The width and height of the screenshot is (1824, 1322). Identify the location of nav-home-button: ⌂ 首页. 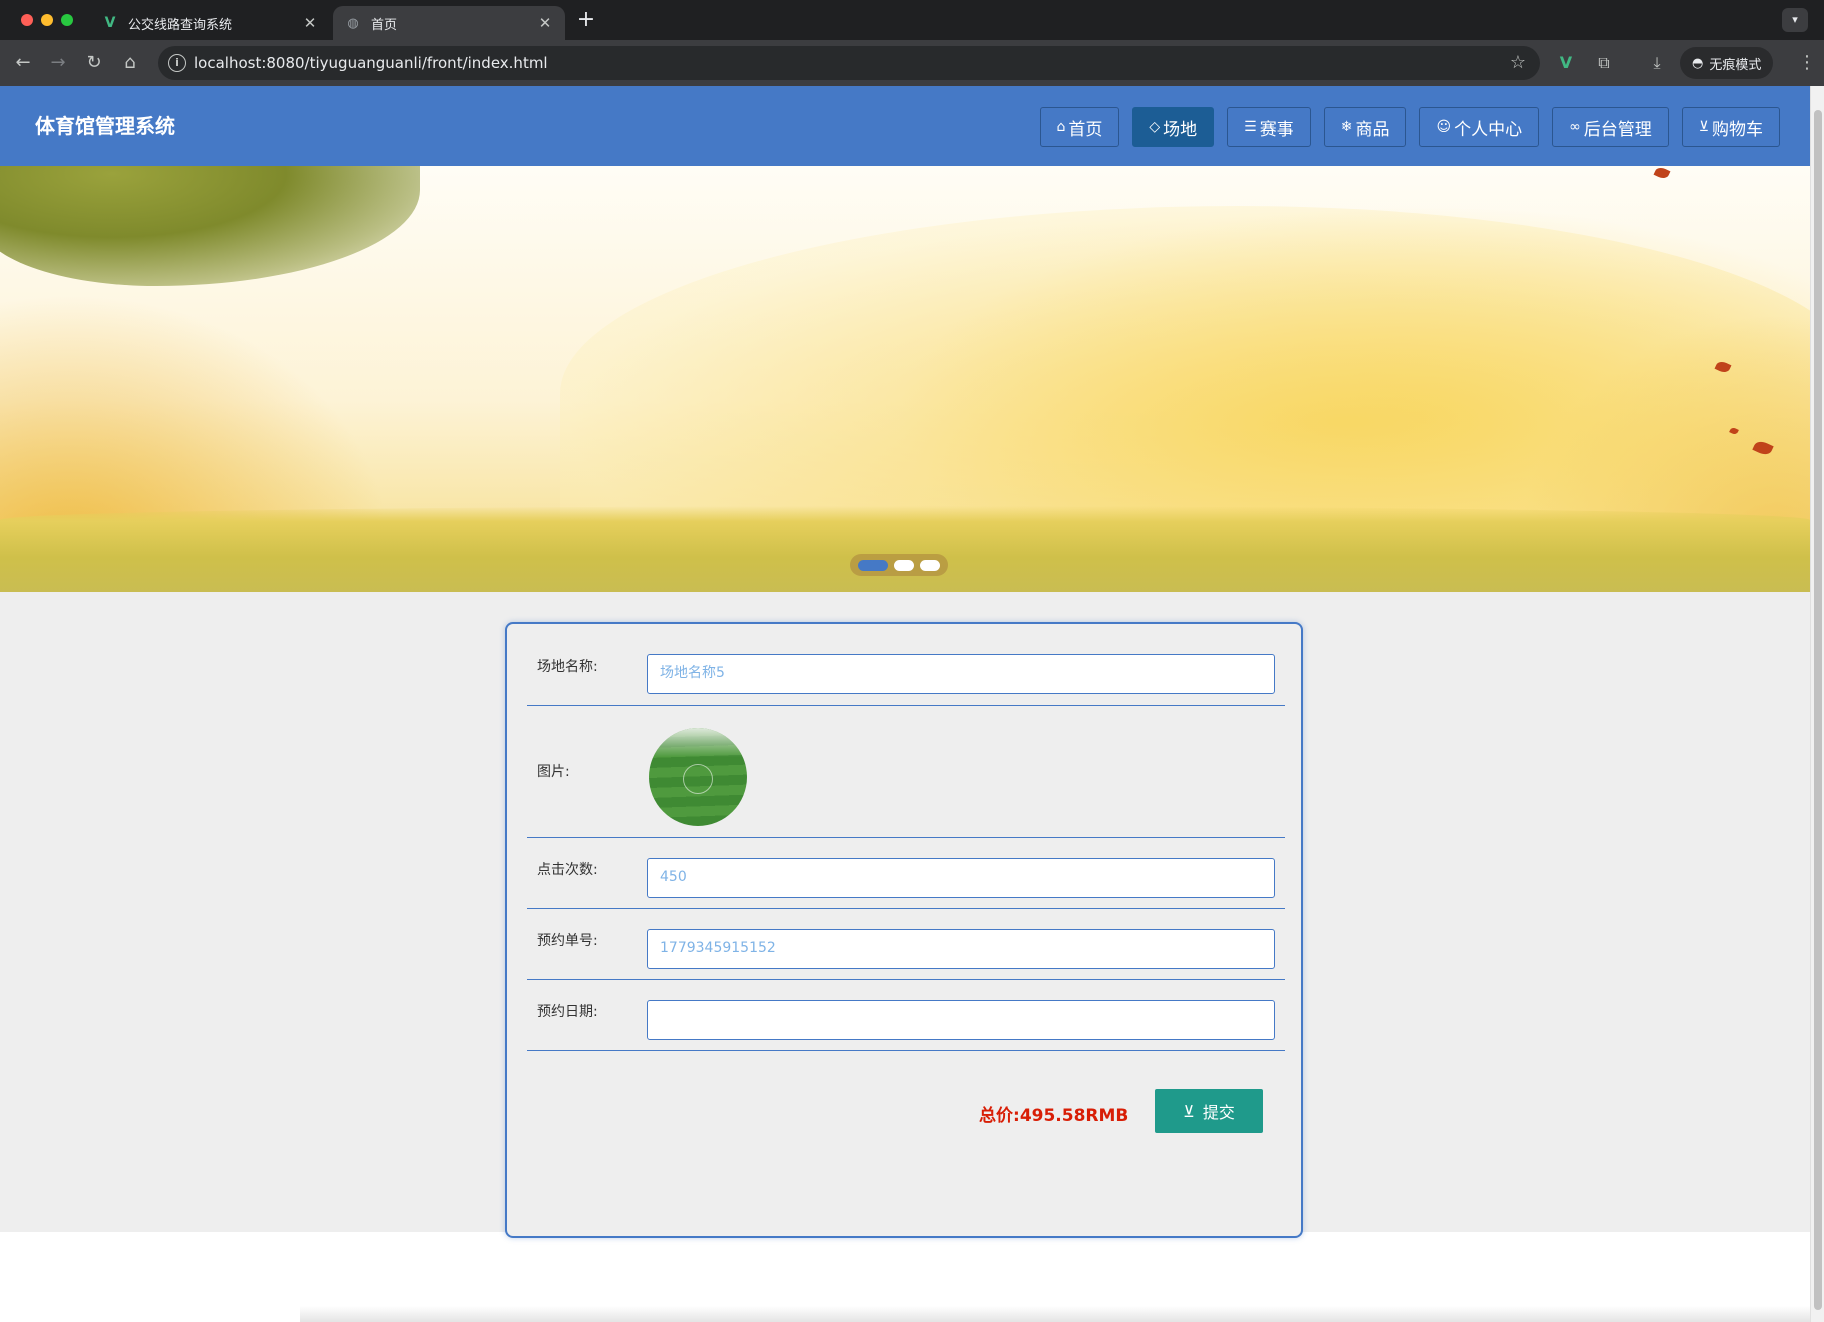
(1079, 127).